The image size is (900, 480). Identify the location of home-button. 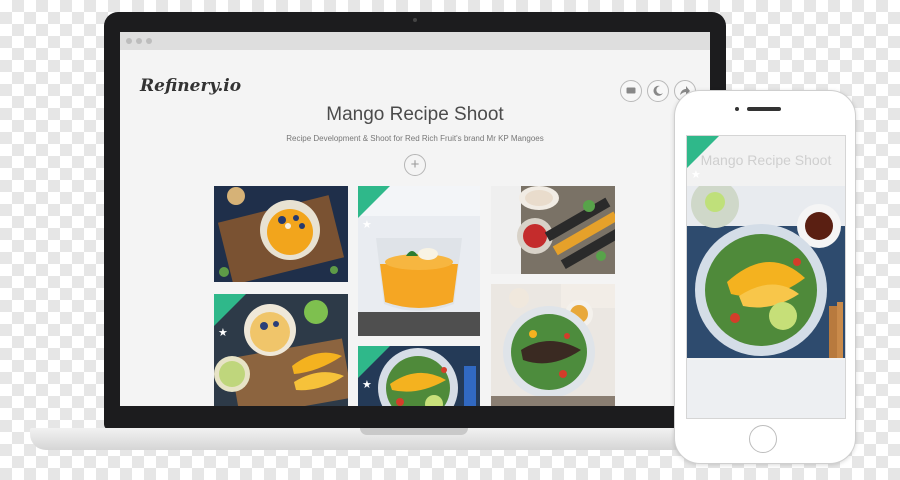
(763, 439).